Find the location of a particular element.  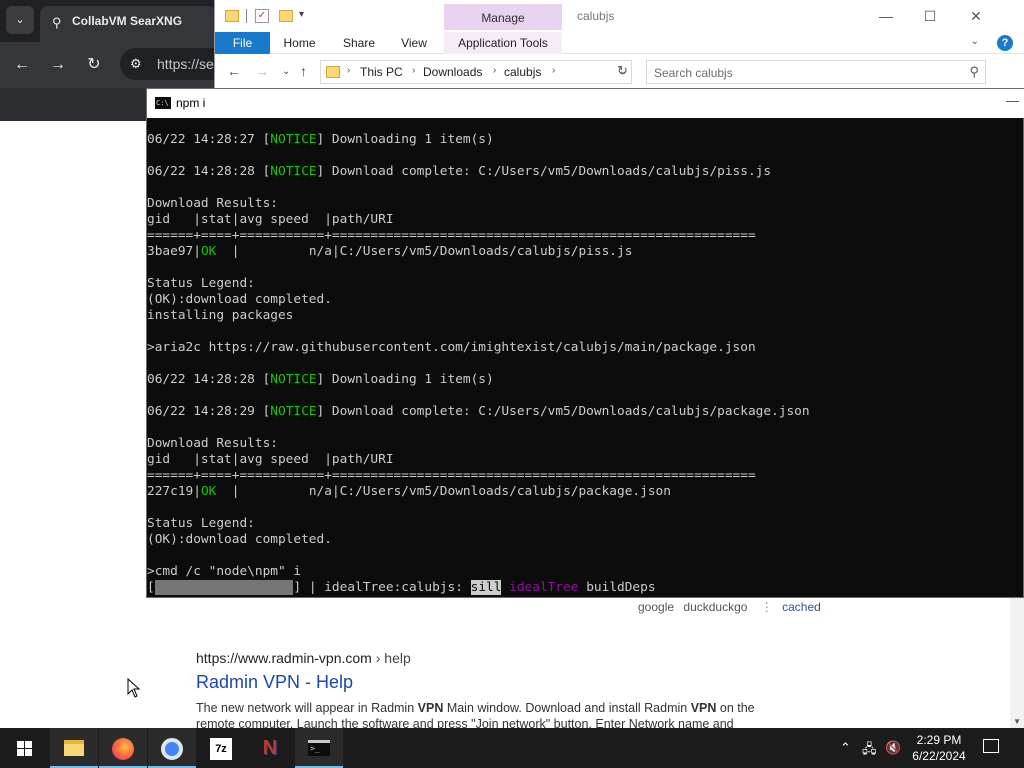

search-input: Search calubjs ⚲ is located at coordinates (816, 72).